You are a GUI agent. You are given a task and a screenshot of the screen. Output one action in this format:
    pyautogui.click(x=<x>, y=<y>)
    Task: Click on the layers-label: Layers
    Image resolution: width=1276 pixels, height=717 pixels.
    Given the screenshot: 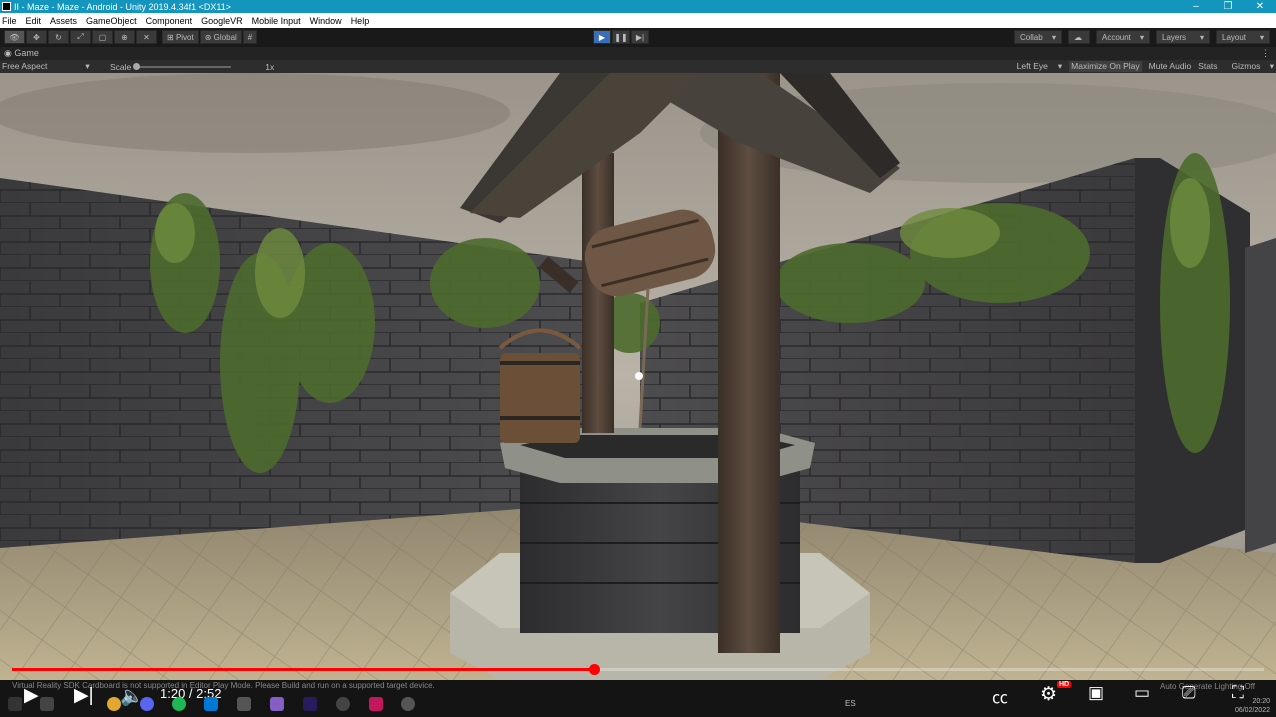 What is the action you would take?
    pyautogui.click(x=1174, y=37)
    